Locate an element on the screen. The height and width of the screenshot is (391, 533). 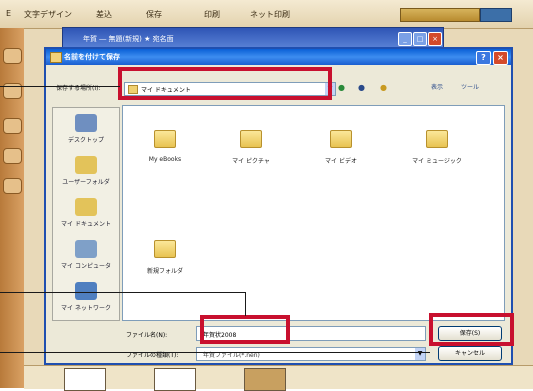
menu-bar: E 文字デザイン 差込 保存 印刷 ネット印刷 is located at coordinates (266, 14).